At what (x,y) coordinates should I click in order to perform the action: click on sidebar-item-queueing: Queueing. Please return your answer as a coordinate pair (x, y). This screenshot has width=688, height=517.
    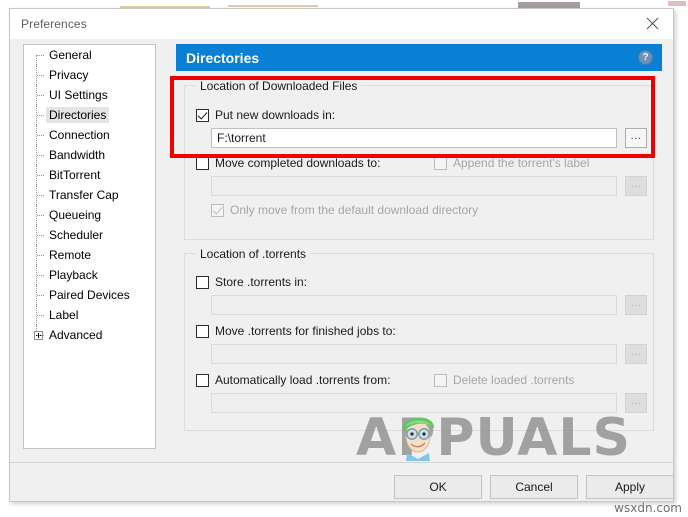
    Looking at the image, I should click on (89, 215).